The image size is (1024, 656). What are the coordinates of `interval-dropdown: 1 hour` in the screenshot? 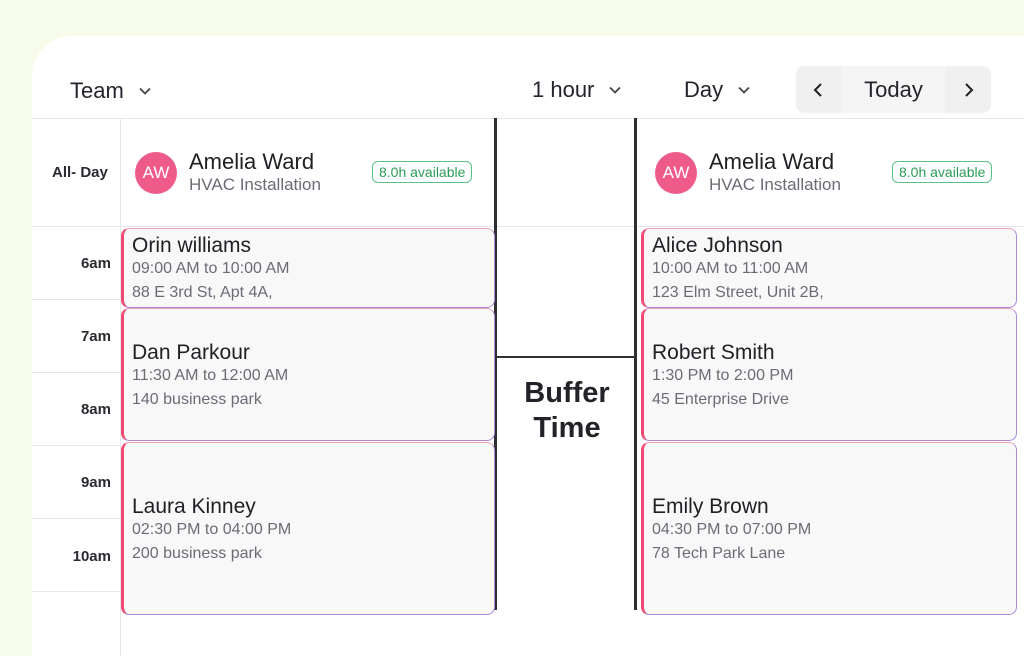 It's located at (577, 90).